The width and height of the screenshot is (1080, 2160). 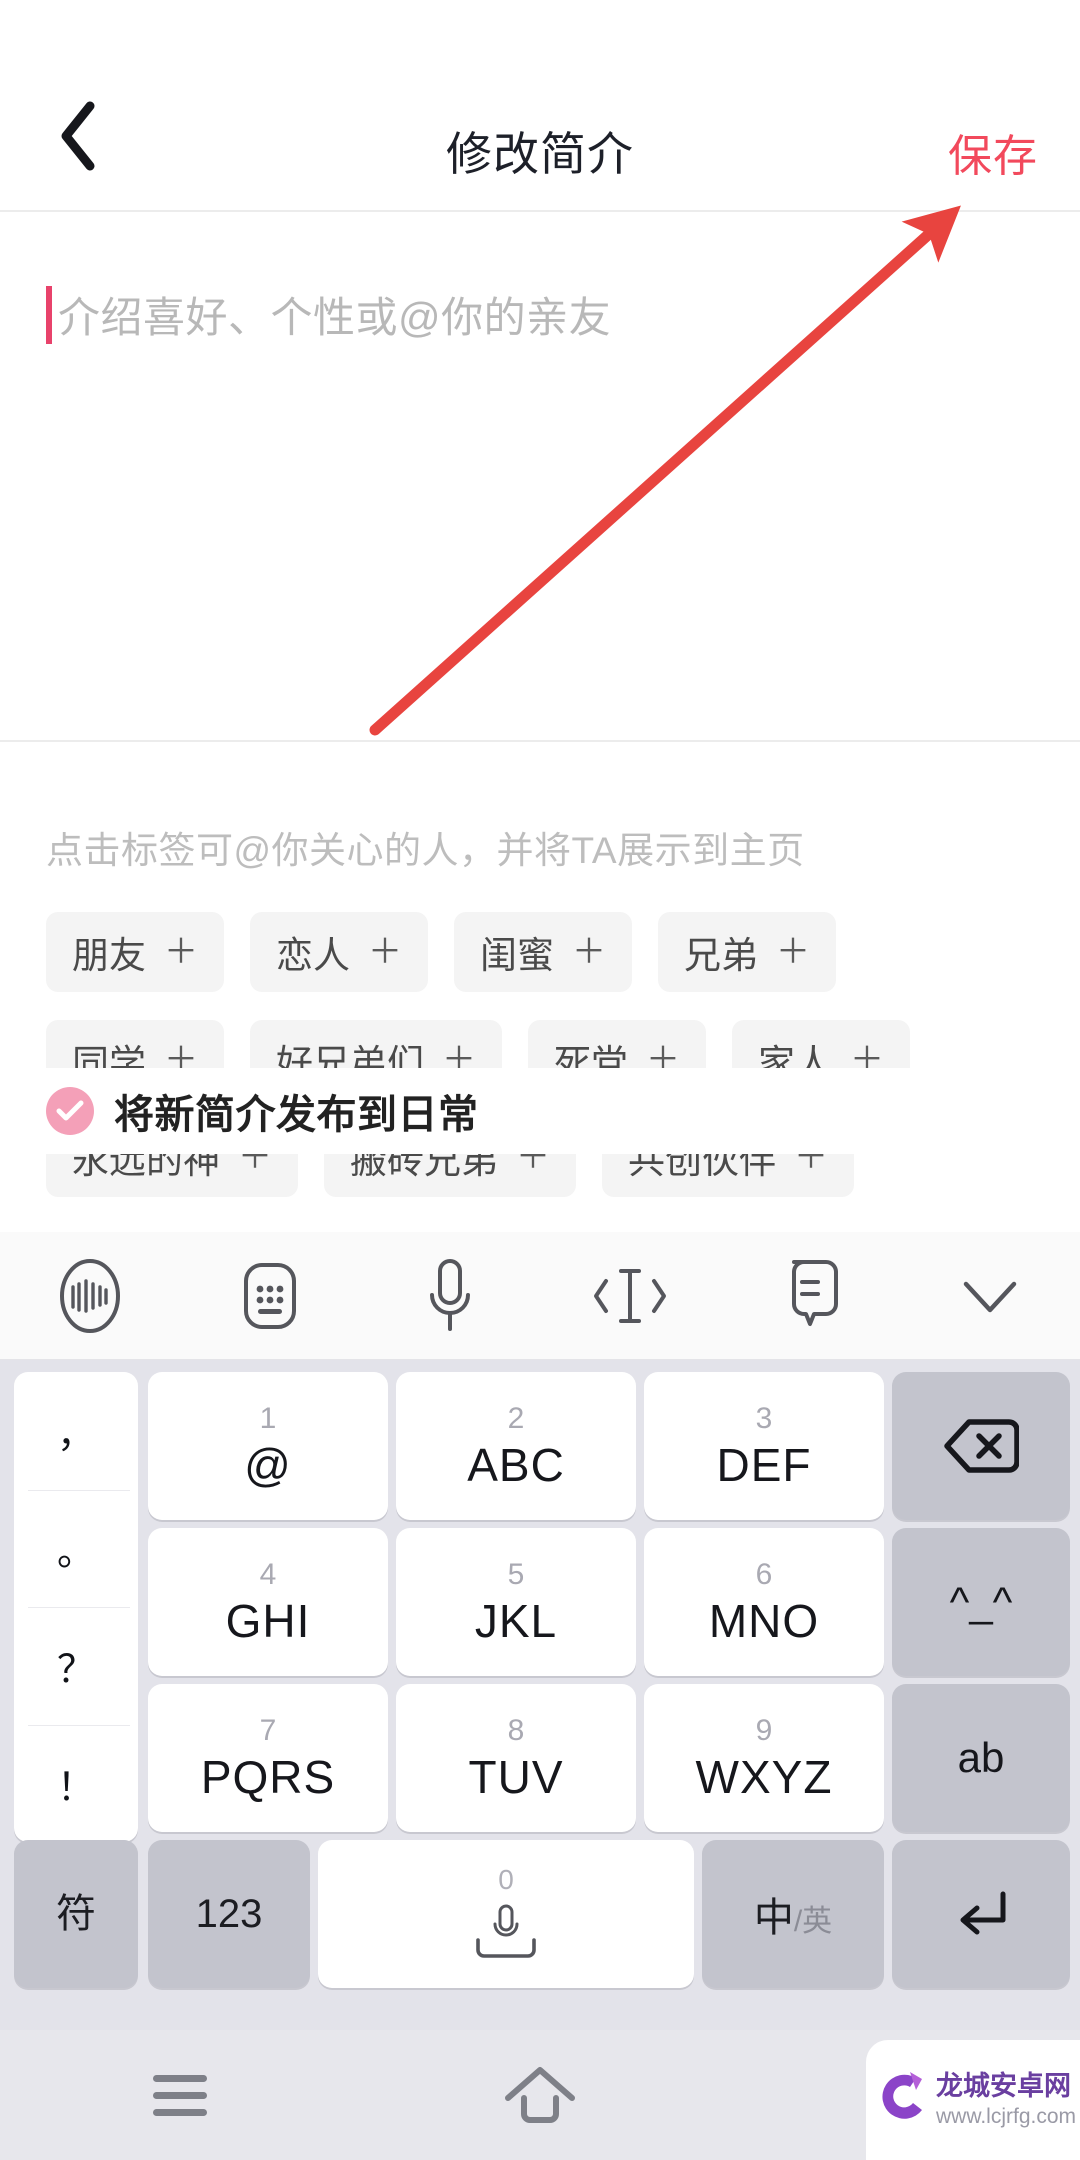 What do you see at coordinates (76, 1666) in the screenshot?
I see `key-question: ？` at bounding box center [76, 1666].